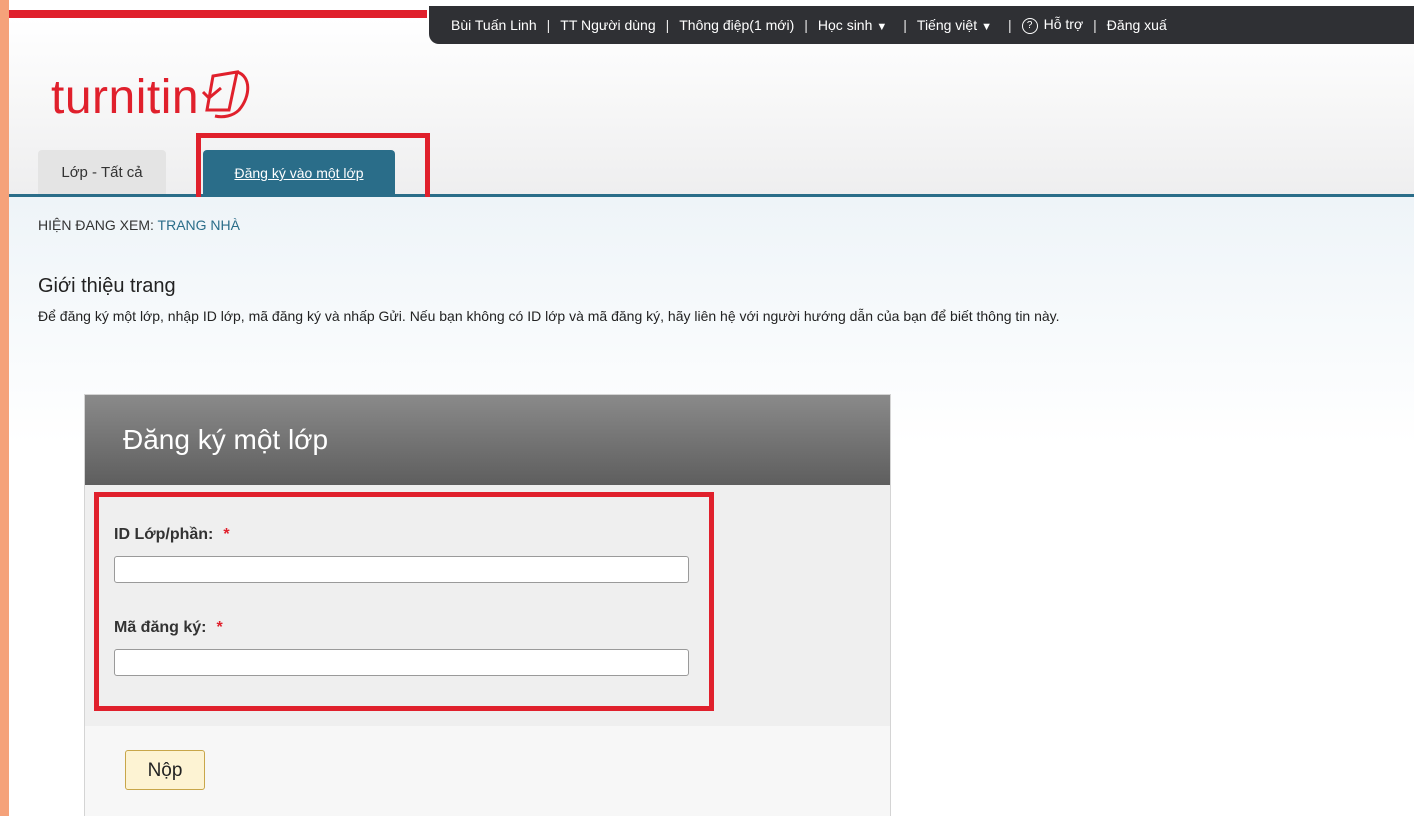 This screenshot has width=1414, height=816. I want to click on user-name-link: Bùi Tuấn Linh, so click(494, 25).